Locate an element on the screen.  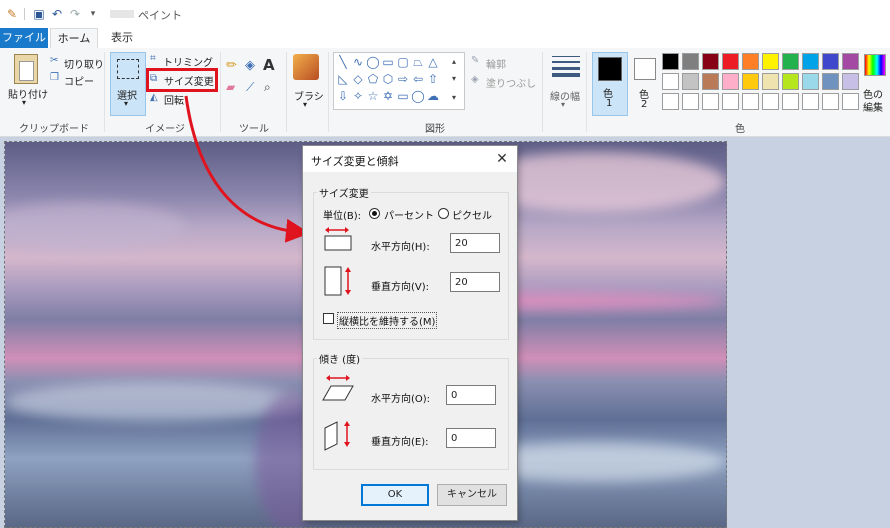
close-icon: ✕ is located at coordinates (502, 159).